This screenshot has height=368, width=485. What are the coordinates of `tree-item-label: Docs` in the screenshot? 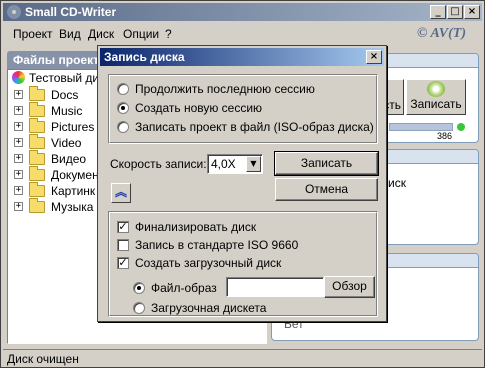 It's located at (65, 95).